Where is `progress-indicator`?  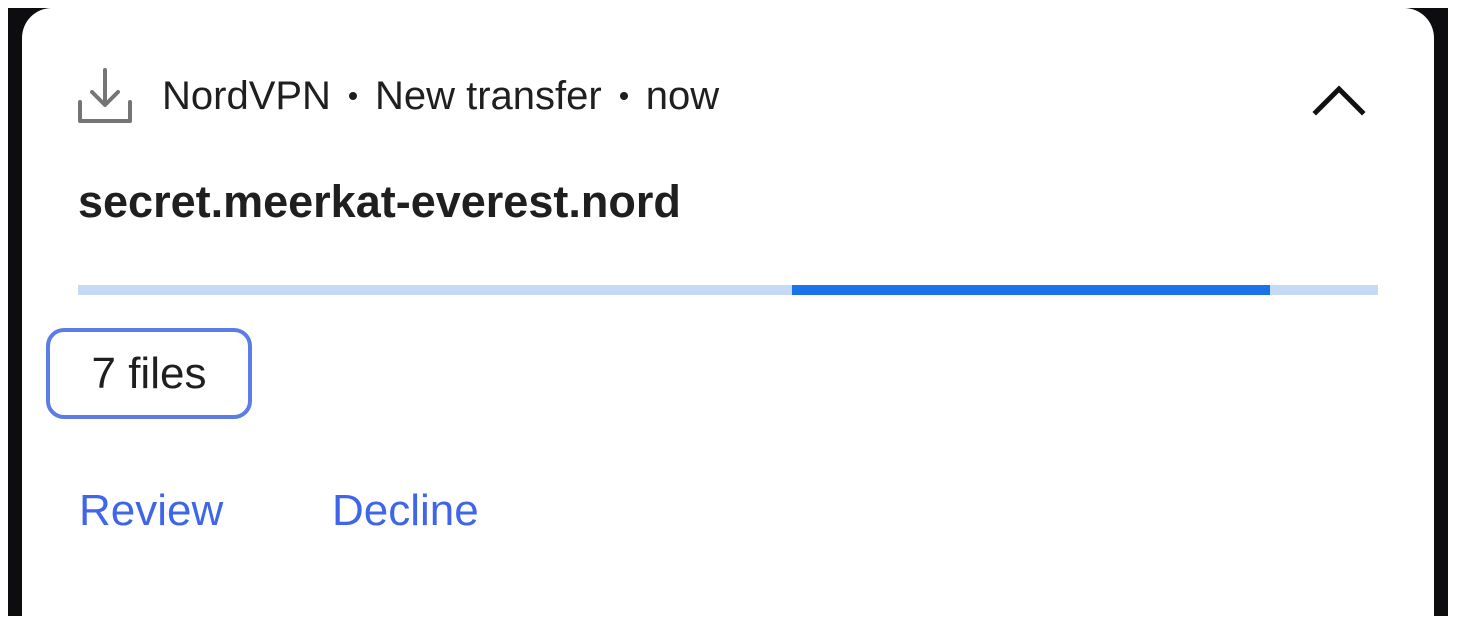
progress-indicator is located at coordinates (1031, 290).